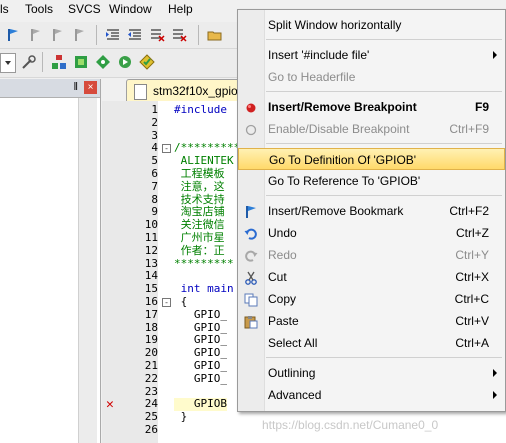 This screenshot has width=506, height=443. What do you see at coordinates (371, 373) in the screenshot?
I see `menu-item-outlining: Outlining` at bounding box center [371, 373].